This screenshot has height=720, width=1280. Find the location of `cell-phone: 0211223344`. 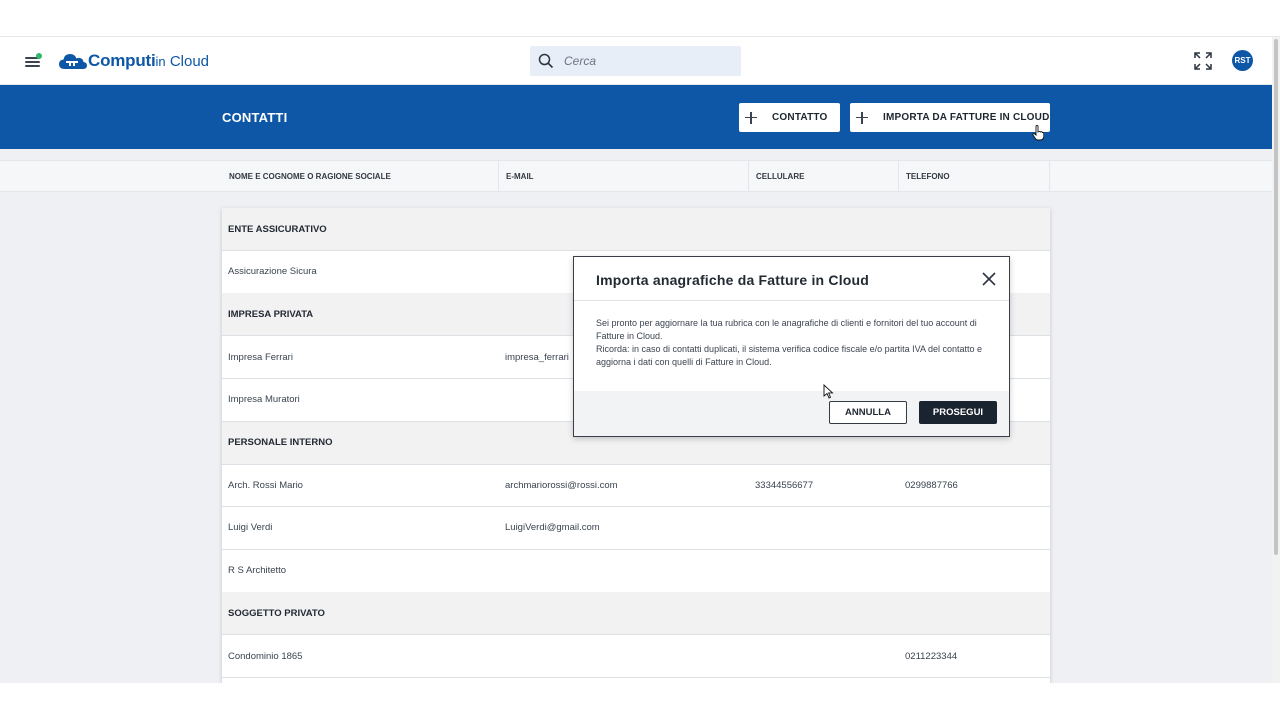

cell-phone: 0211223344 is located at coordinates (931, 656).